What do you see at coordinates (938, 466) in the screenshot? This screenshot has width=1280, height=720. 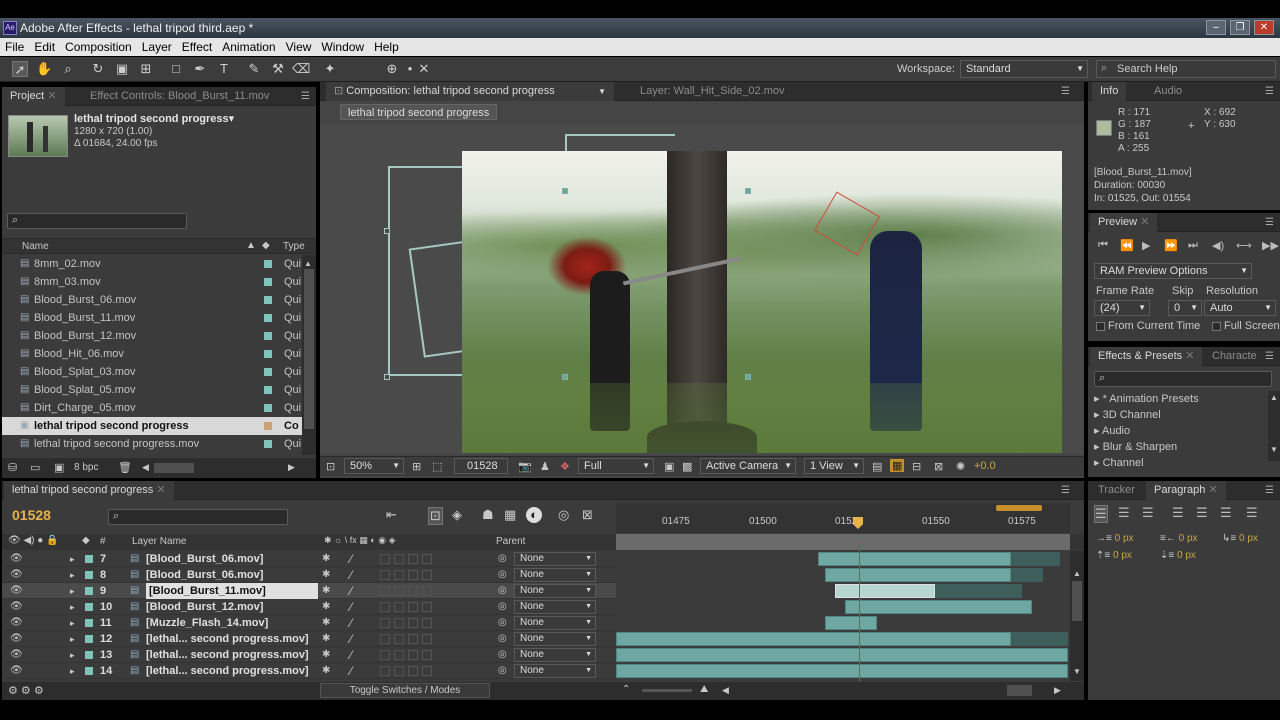 I see `flowchart-icon: ⊠` at bounding box center [938, 466].